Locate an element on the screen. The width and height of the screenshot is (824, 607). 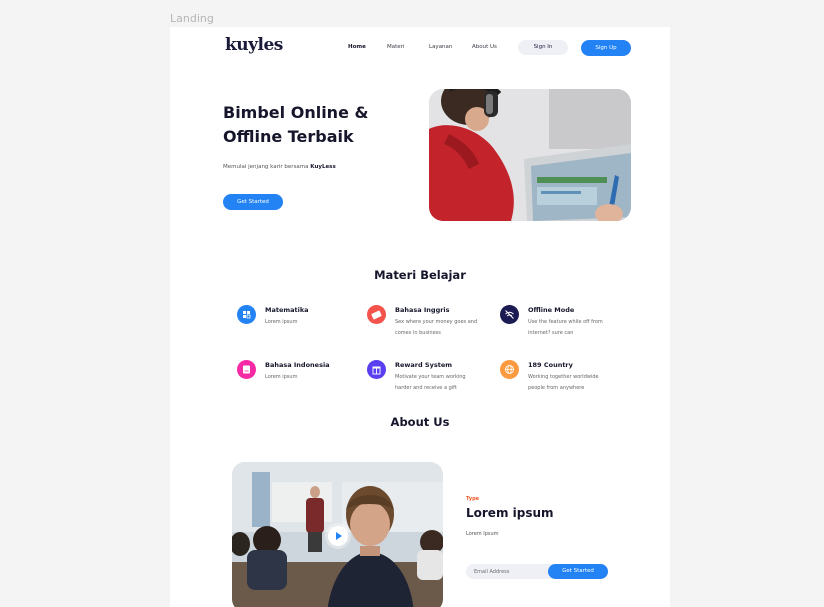
about-type-label: Type is located at coordinates (473, 499).